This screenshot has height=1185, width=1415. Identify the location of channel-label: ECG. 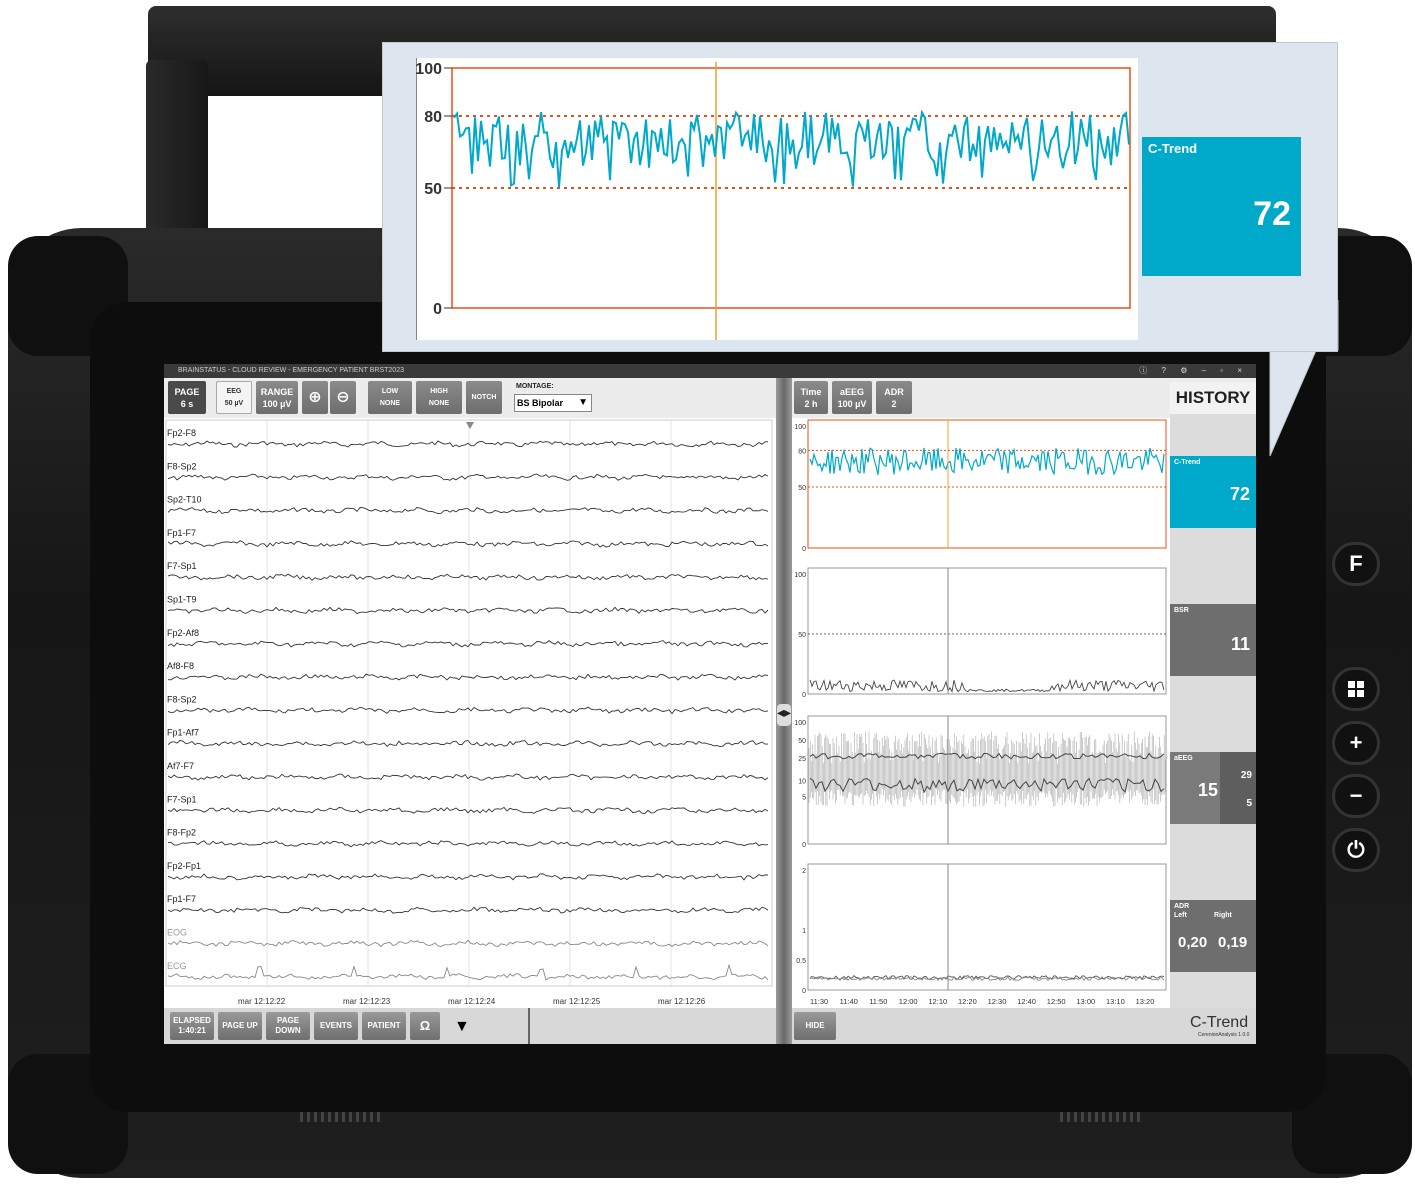
(177, 966).